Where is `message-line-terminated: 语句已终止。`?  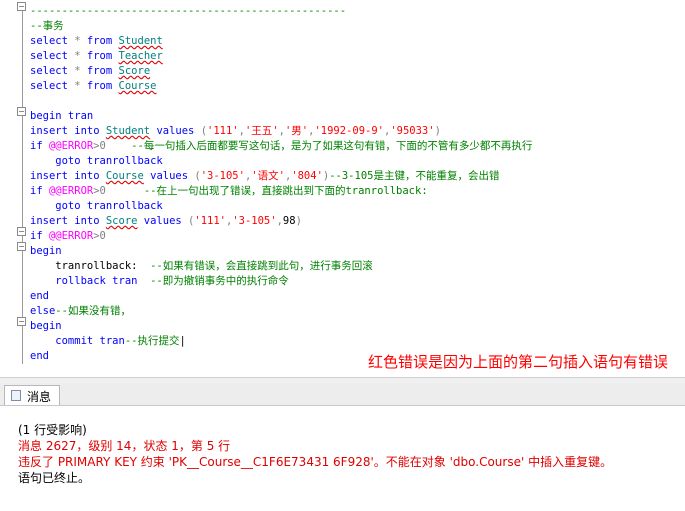 message-line-terminated: 语句已终止。 is located at coordinates (54, 478).